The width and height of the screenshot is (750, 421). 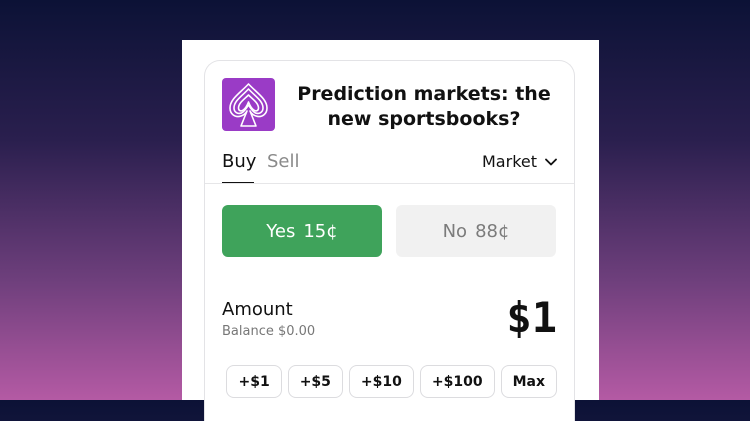 What do you see at coordinates (457, 381) in the screenshot?
I see `add-100-button: +$100` at bounding box center [457, 381].